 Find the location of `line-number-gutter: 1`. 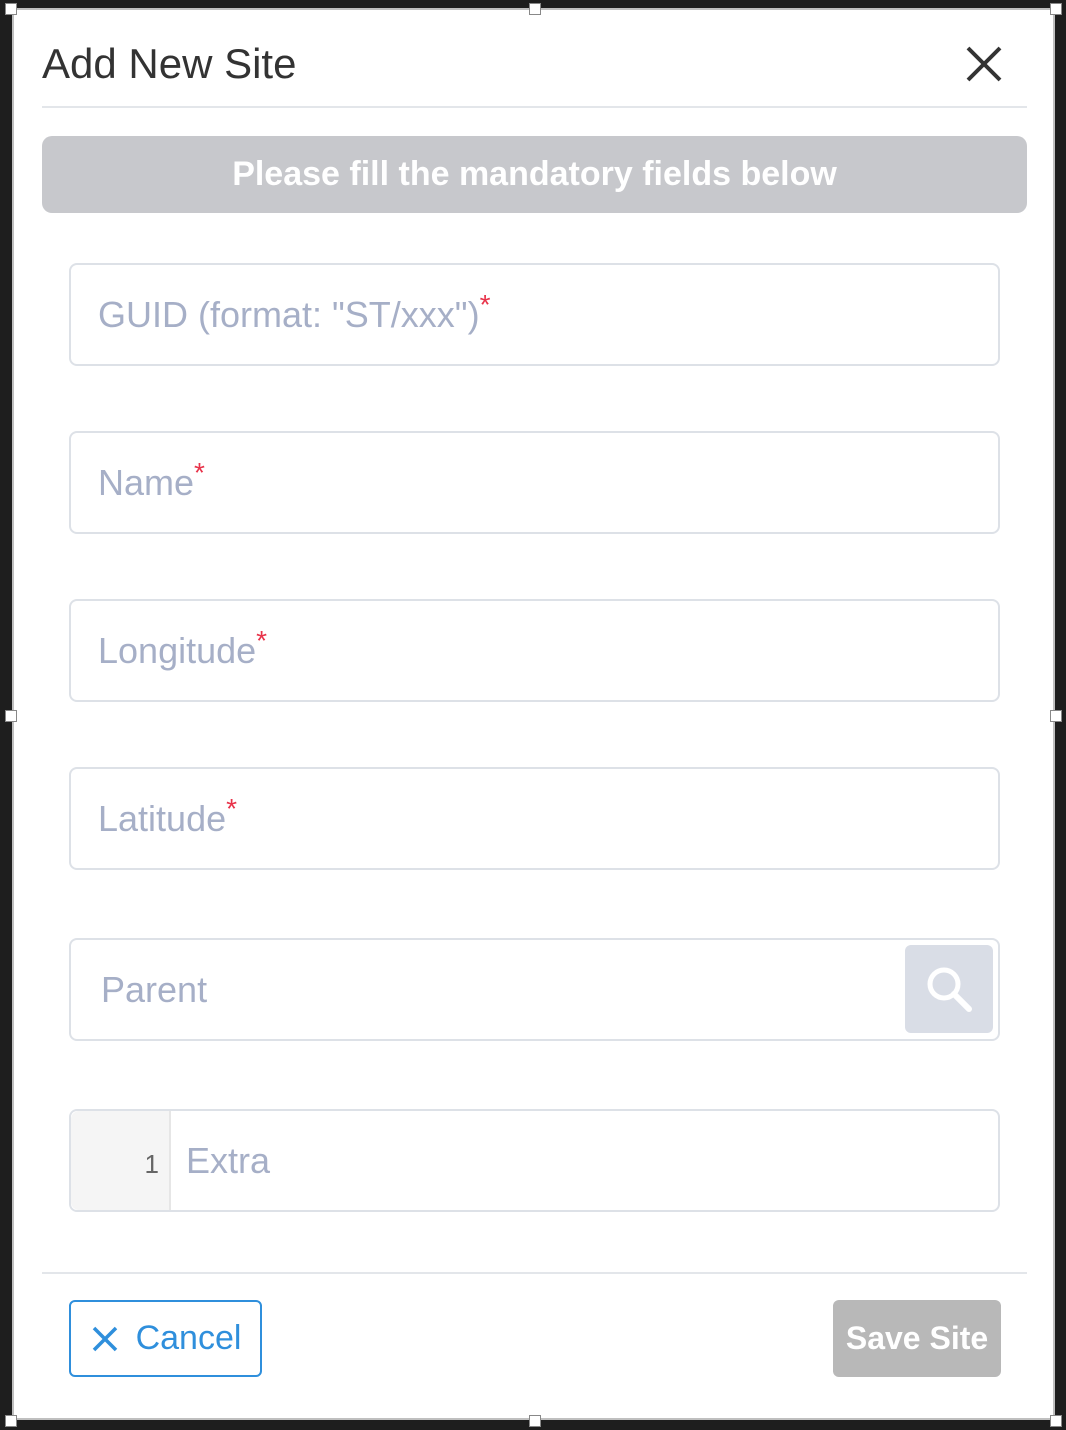

line-number-gutter: 1 is located at coordinates (121, 1160).